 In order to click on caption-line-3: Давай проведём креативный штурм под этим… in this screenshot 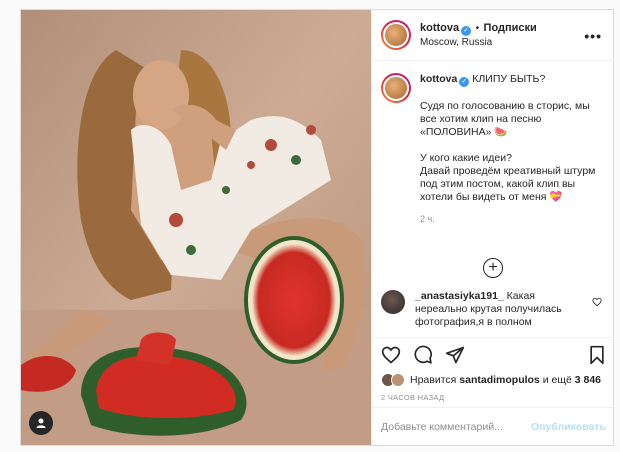, I will do `click(508, 184)`.